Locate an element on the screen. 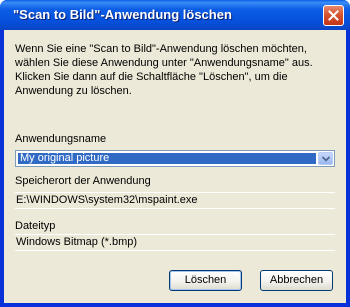 The width and height of the screenshot is (350, 307). title-bar: "Scan to Bild"-Anwendung löschen is located at coordinates (175, 15).